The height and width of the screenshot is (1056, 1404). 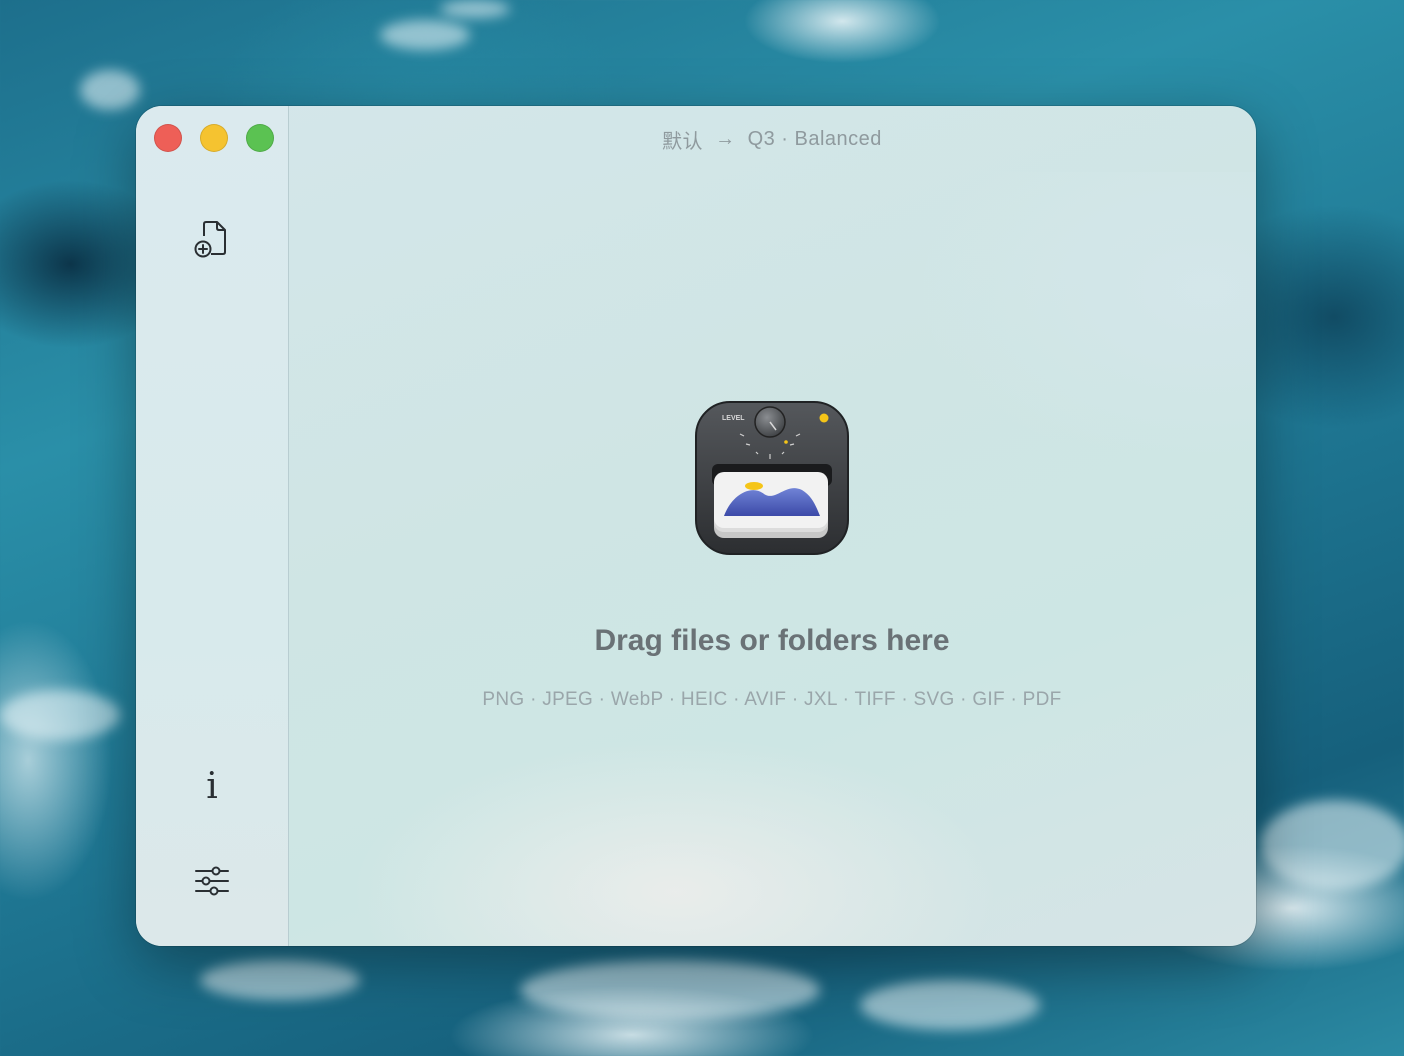 What do you see at coordinates (772, 640) in the screenshot?
I see `drop-title: Drag files or folders here` at bounding box center [772, 640].